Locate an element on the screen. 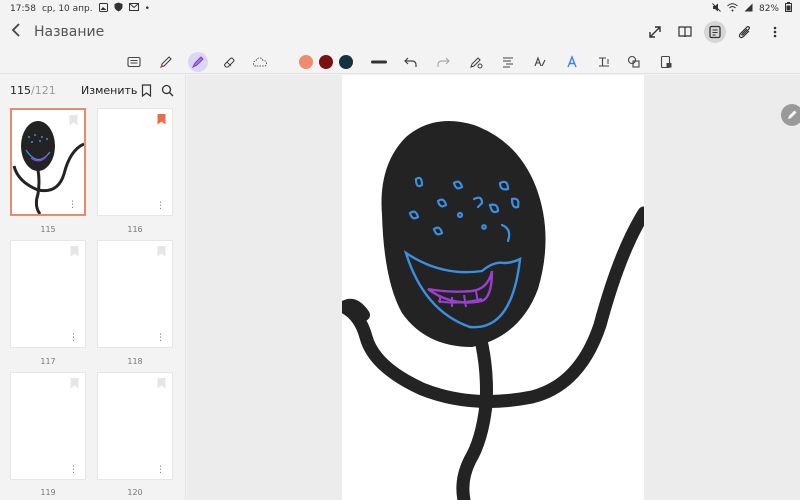  pencil-icon is located at coordinates (792, 114).